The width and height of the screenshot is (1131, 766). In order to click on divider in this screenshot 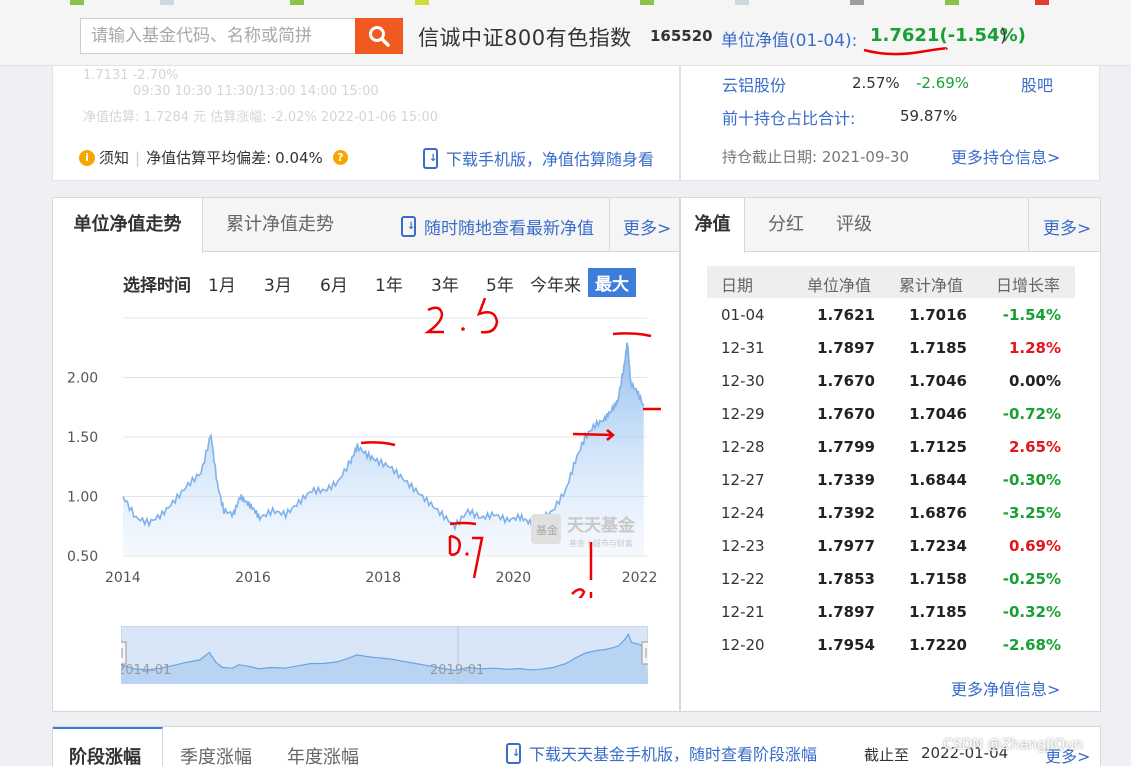, I will do `click(1028, 225)`.